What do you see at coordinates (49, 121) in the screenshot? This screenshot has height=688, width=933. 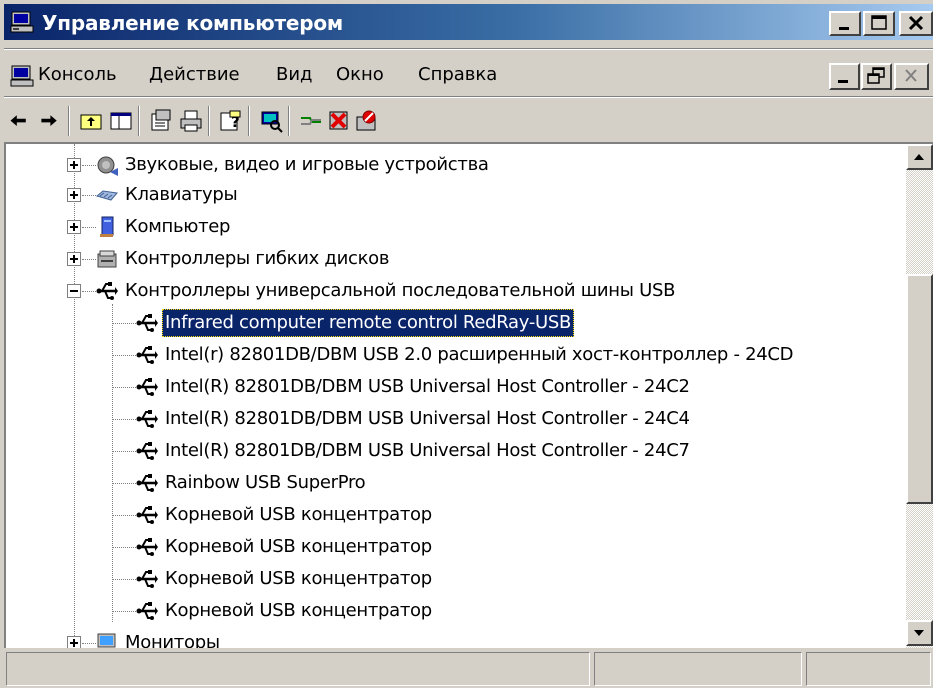 I see `forward-icon` at bounding box center [49, 121].